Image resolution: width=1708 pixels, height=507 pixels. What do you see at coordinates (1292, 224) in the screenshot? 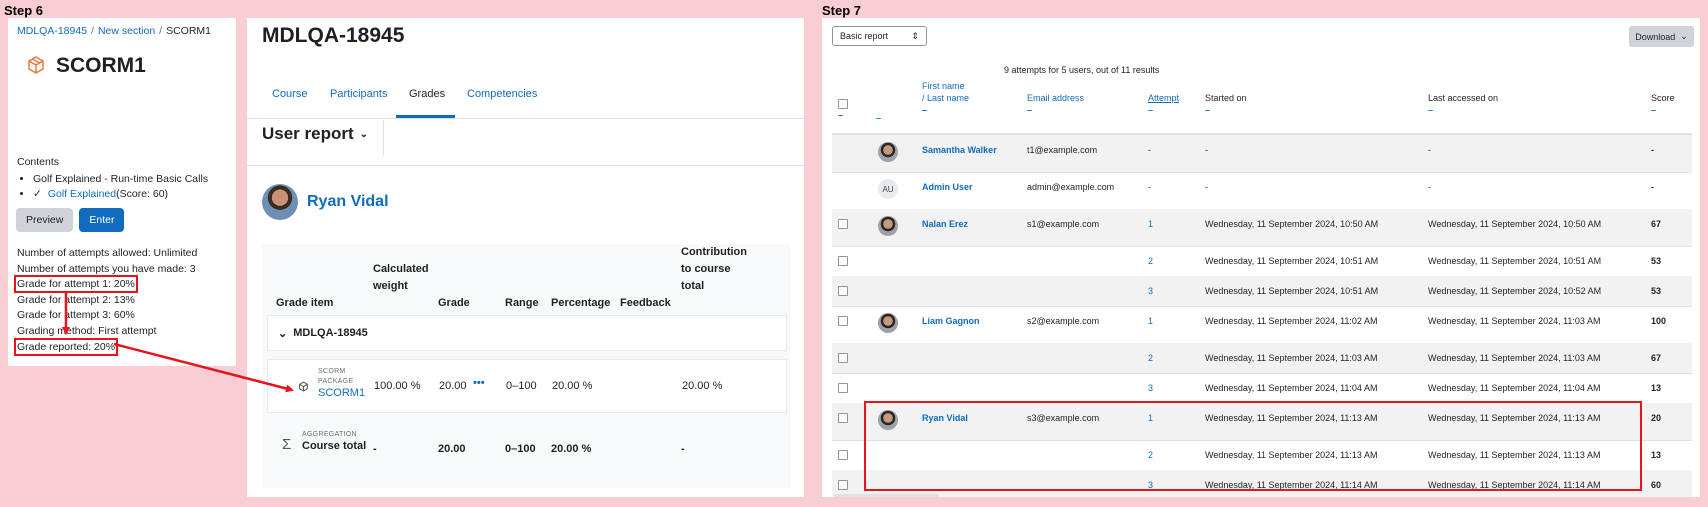
I see `started-cell: Wednesday, 11 September 2024, 10:50 AM` at bounding box center [1292, 224].